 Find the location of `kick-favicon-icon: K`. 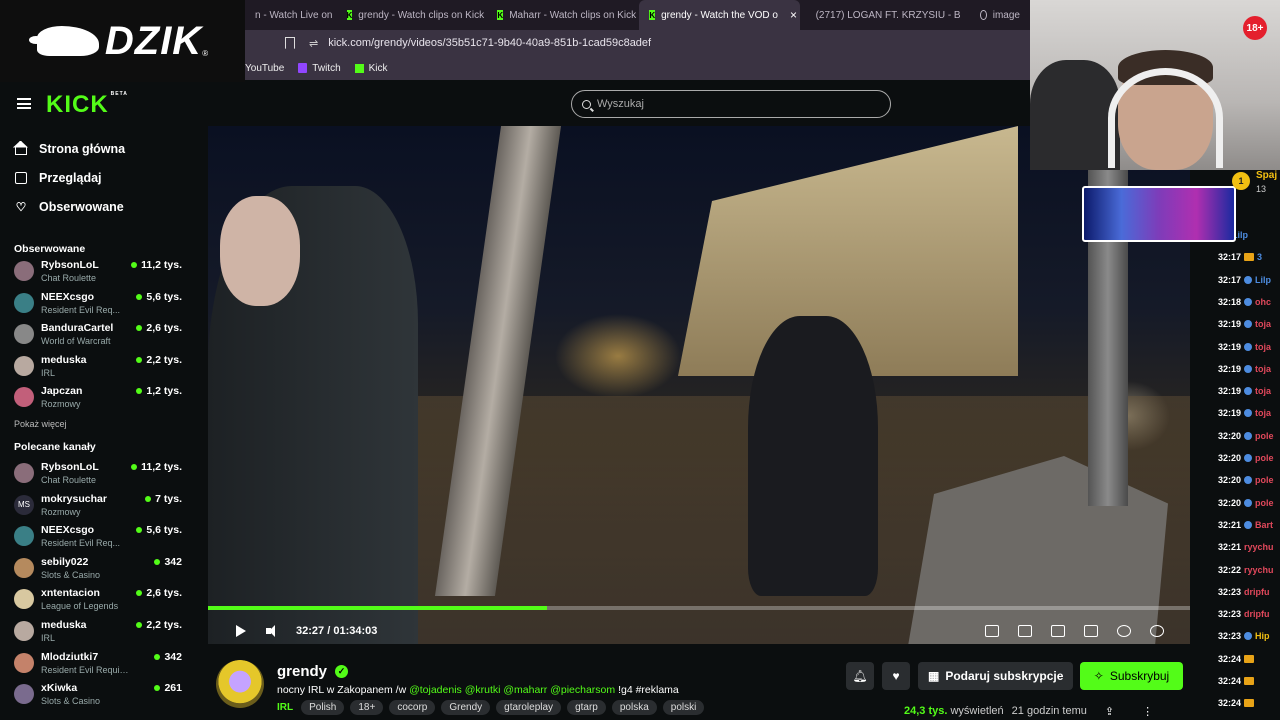

kick-favicon-icon: K is located at coordinates (349, 15).